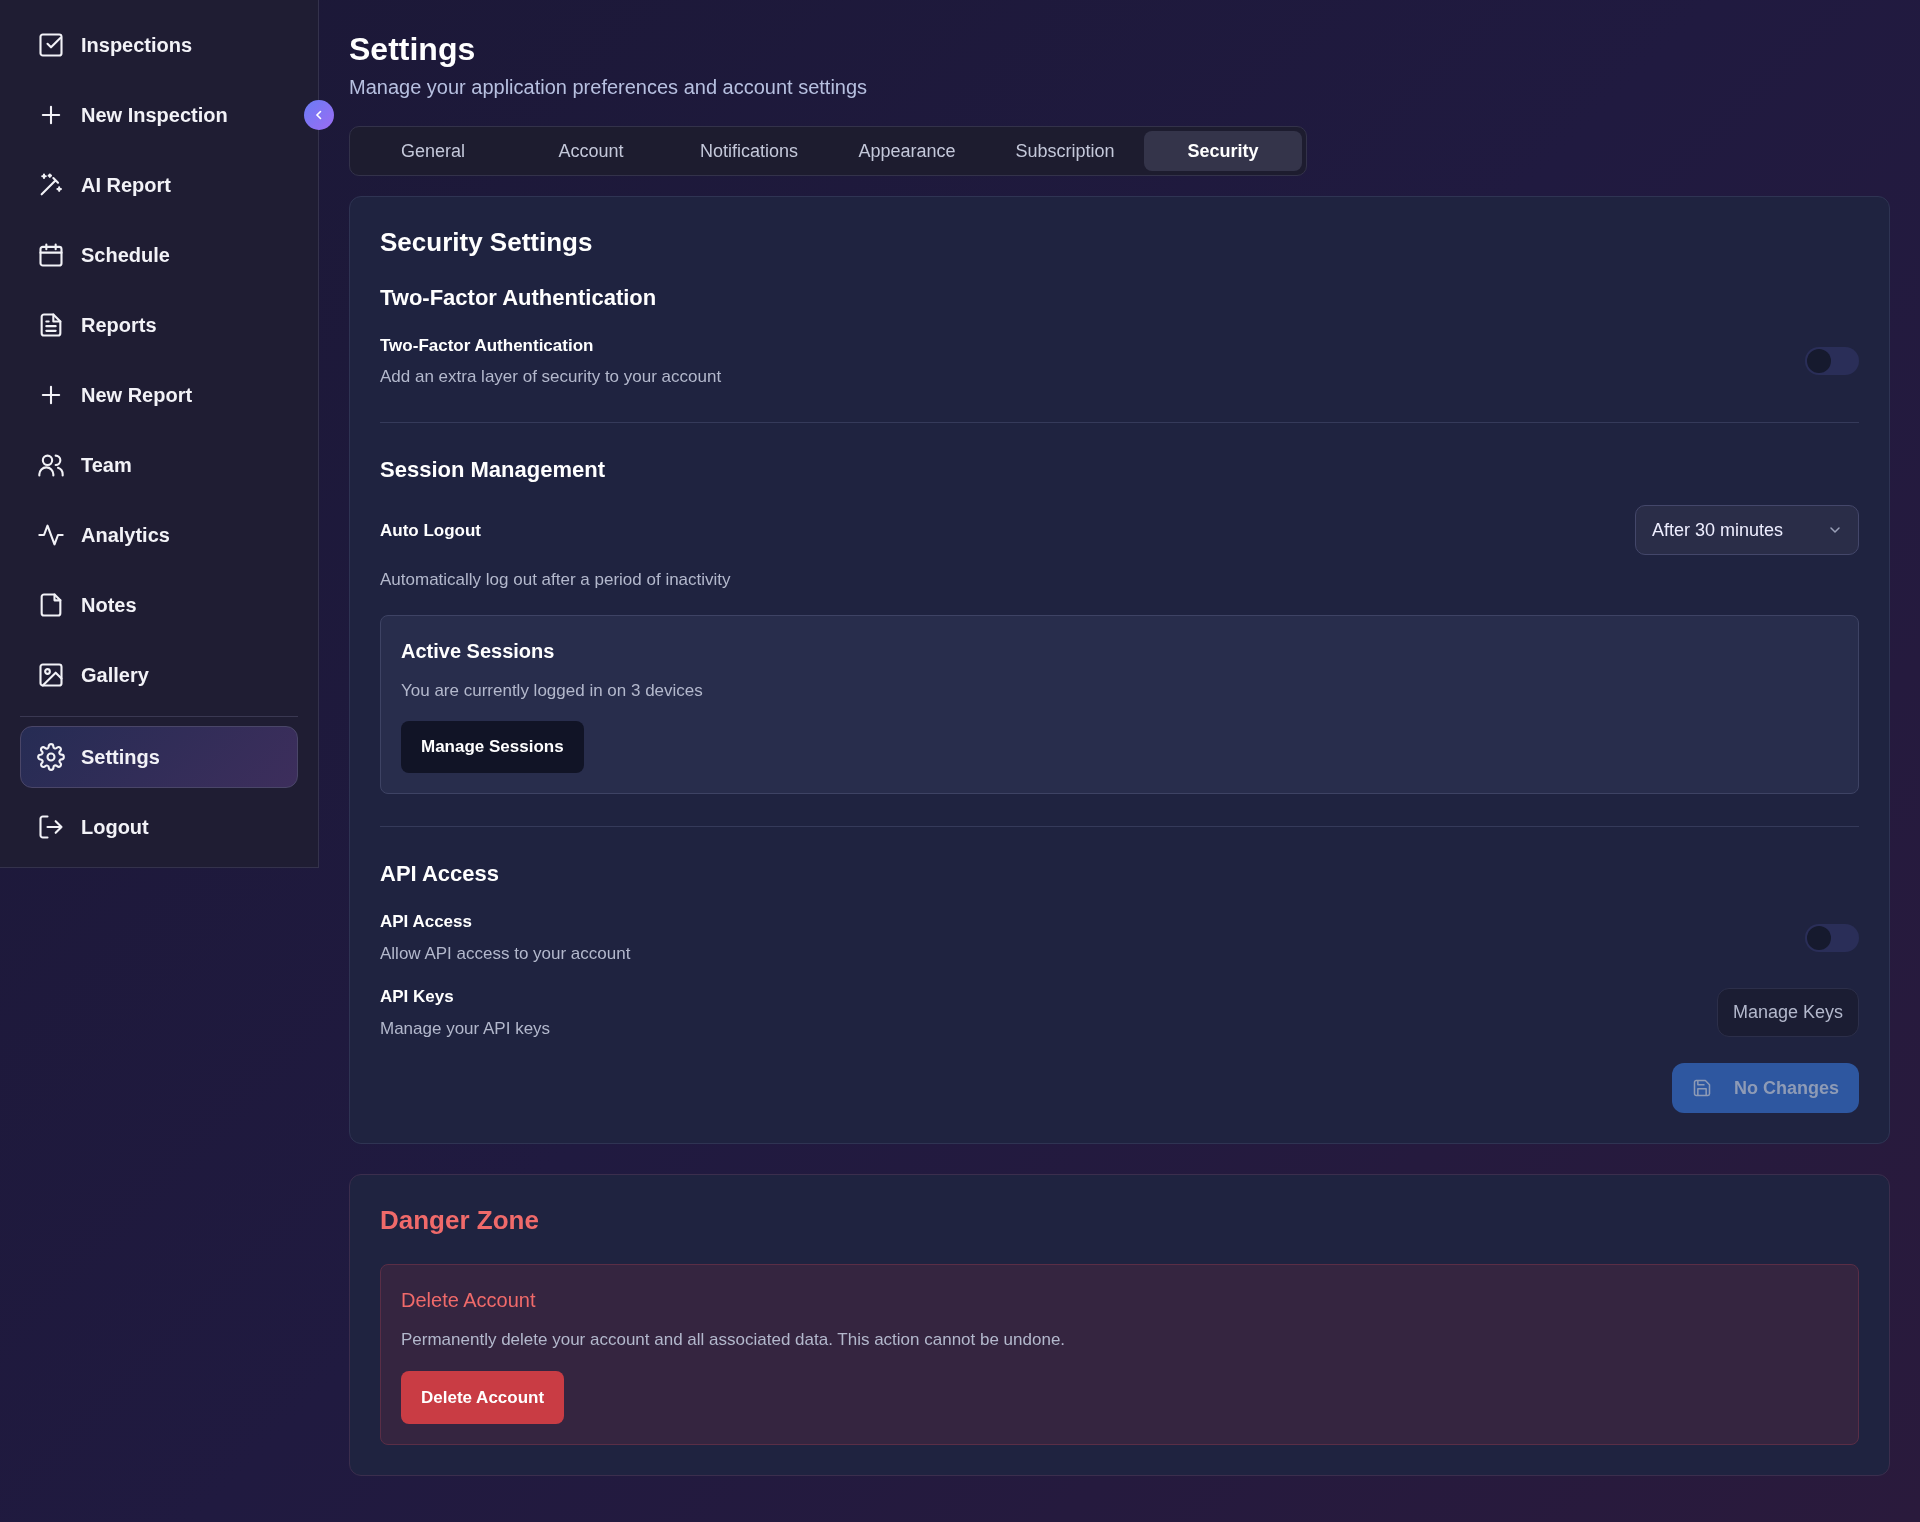 The image size is (1920, 1522). What do you see at coordinates (159, 325) in the screenshot?
I see `sidebar-item: Reports` at bounding box center [159, 325].